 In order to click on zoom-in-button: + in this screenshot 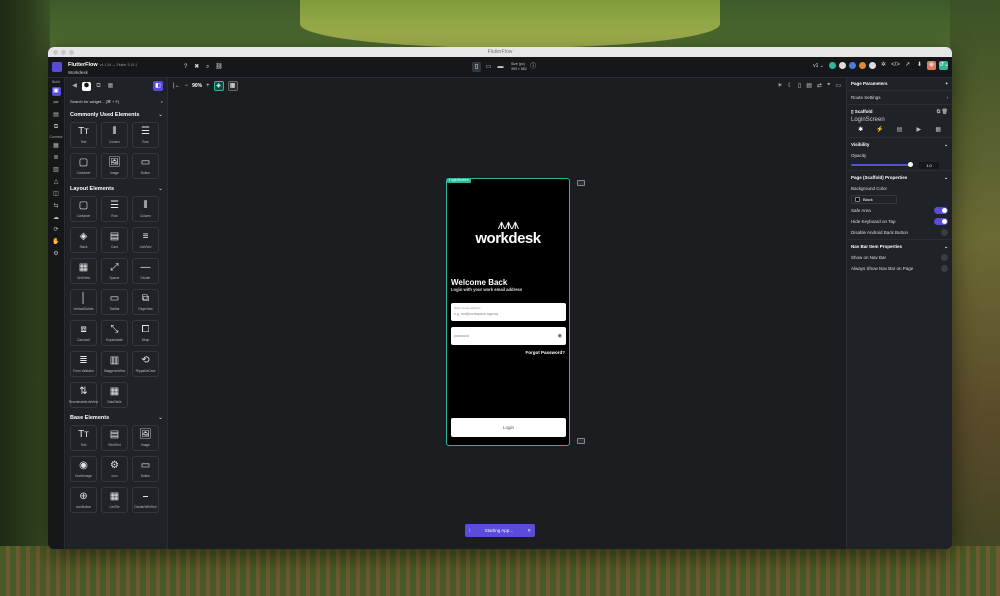, I will do `click(208, 86)`.